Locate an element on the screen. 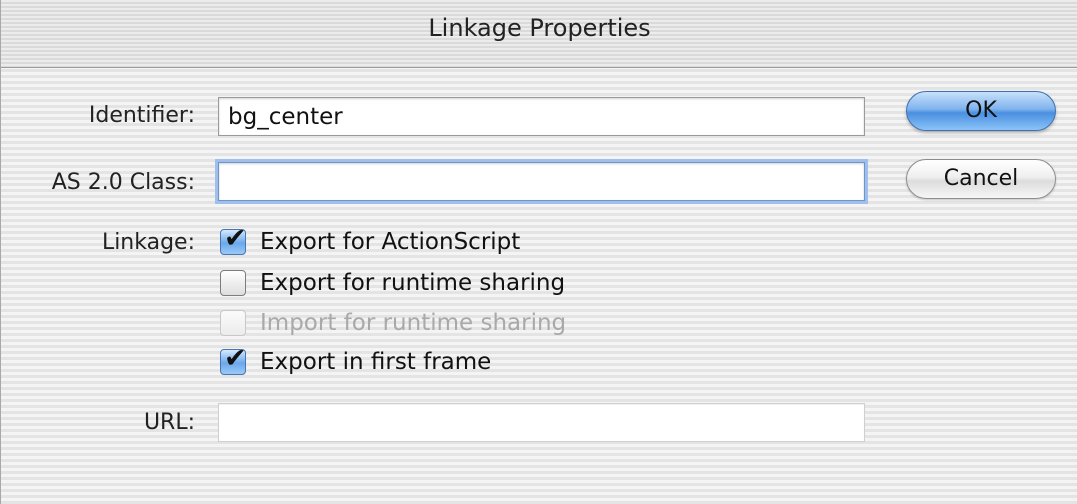 This screenshot has height=504, width=1077. url-label: URL: is located at coordinates (169, 422).